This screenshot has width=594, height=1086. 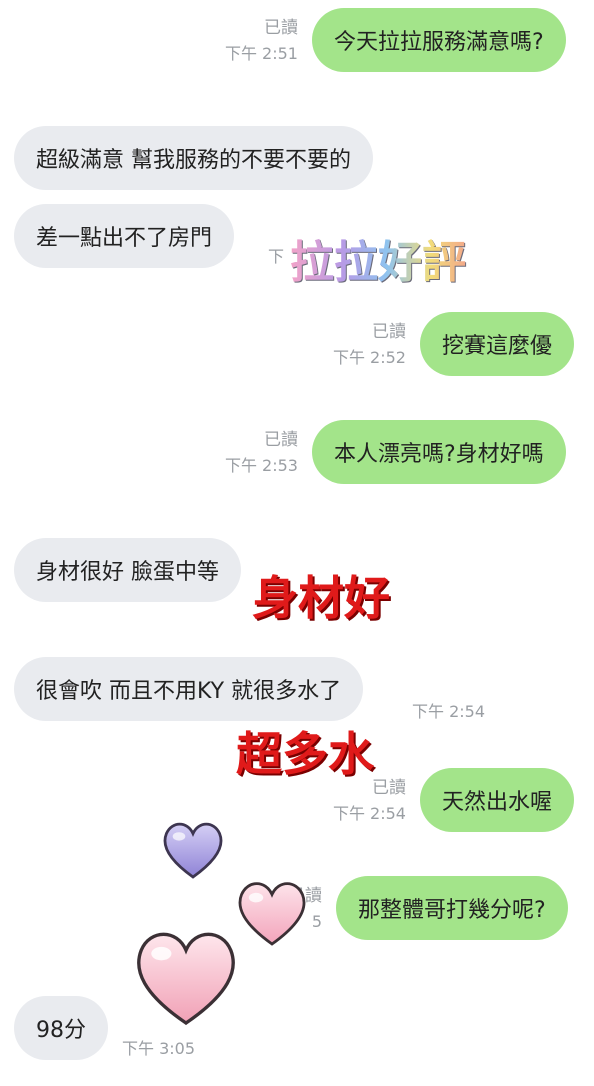 What do you see at coordinates (127, 570) in the screenshot?
I see `received-message-bubble: 身材很好 臉蛋中等` at bounding box center [127, 570].